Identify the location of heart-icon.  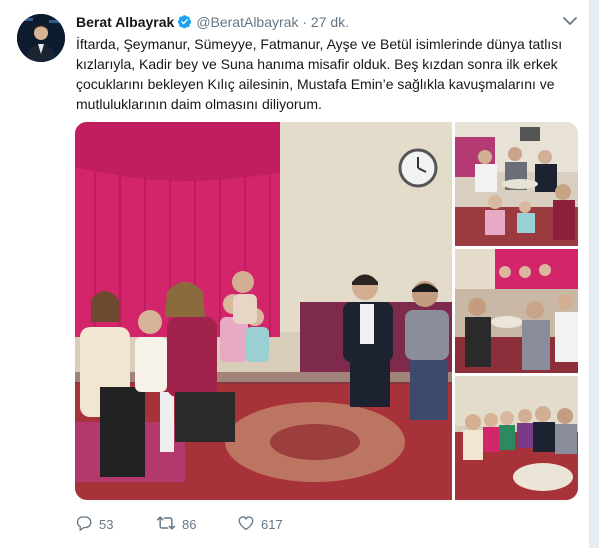
(249, 524).